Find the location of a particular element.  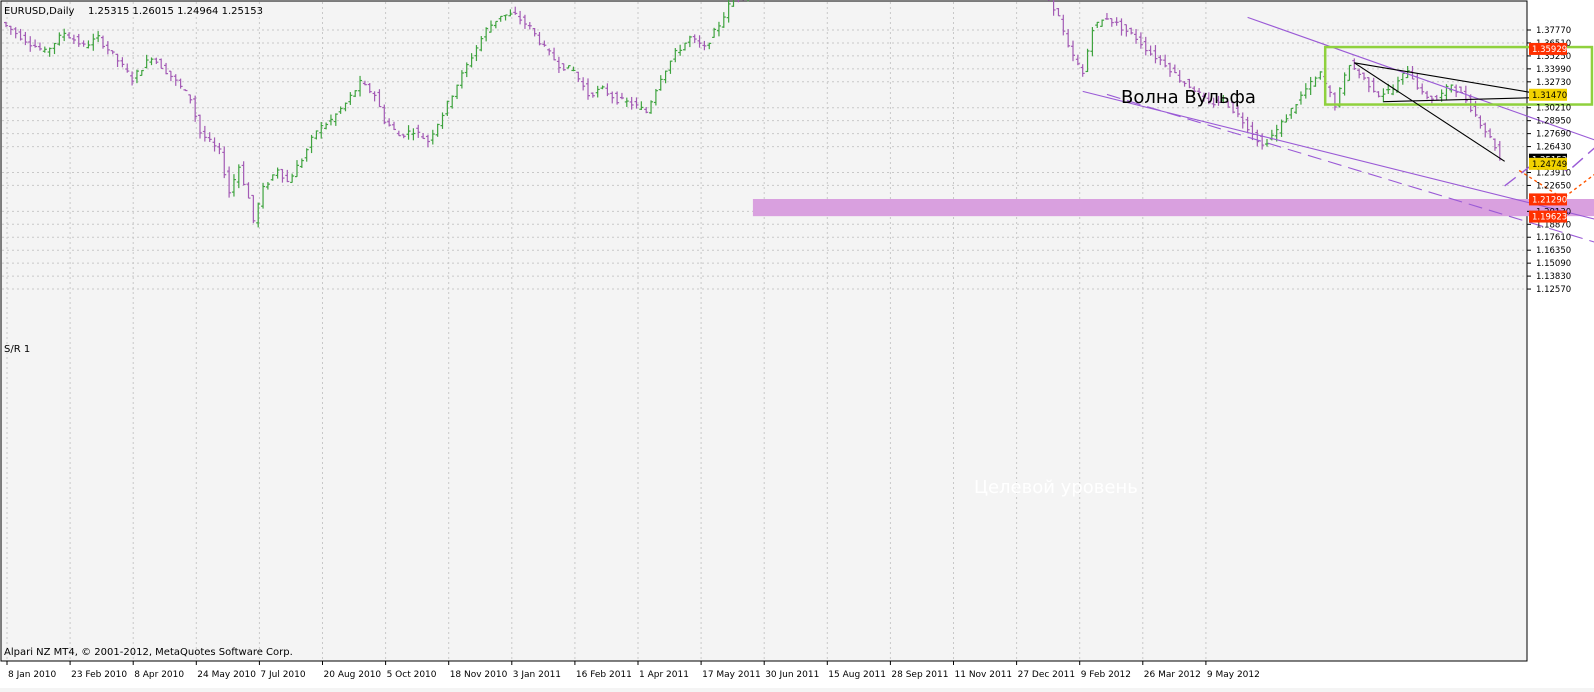

ohlc-readout: 1.25315 1.26015 1.24964 1.25153 is located at coordinates (175, 11).